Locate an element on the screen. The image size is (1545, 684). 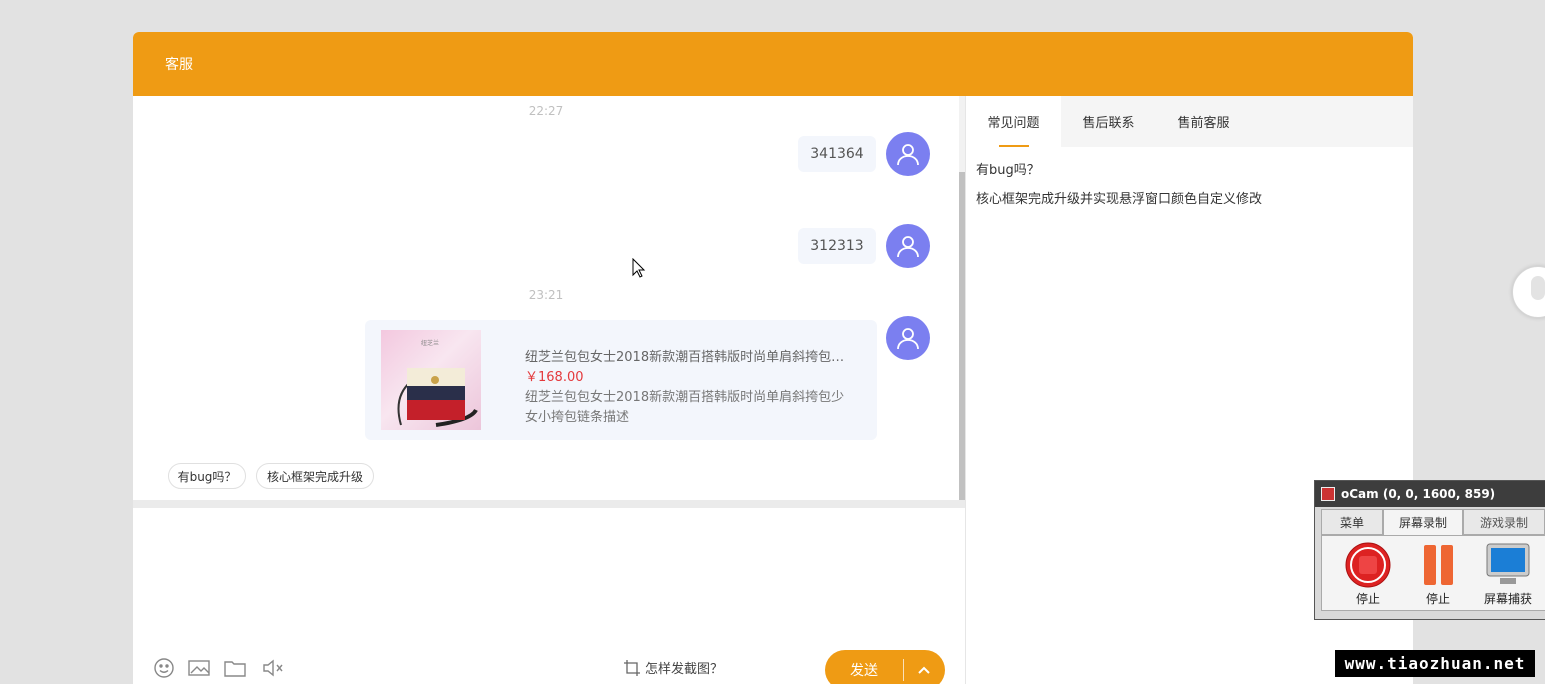
product-image: 纽芝兰 is located at coordinates (431, 380).